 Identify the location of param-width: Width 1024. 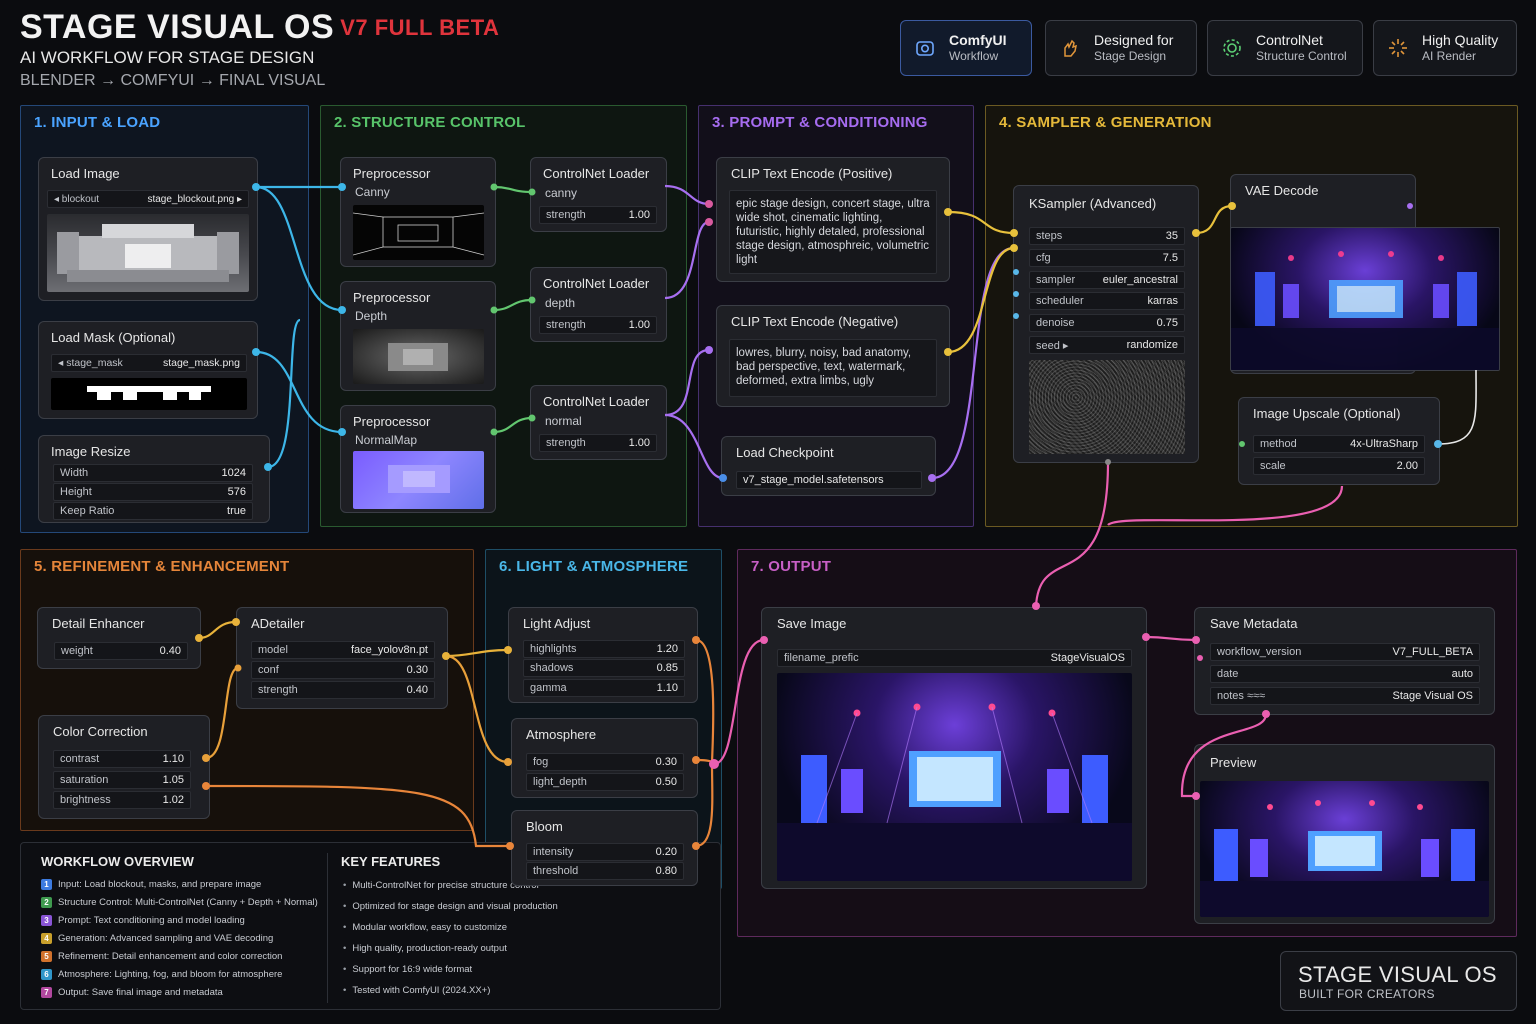
(153, 473).